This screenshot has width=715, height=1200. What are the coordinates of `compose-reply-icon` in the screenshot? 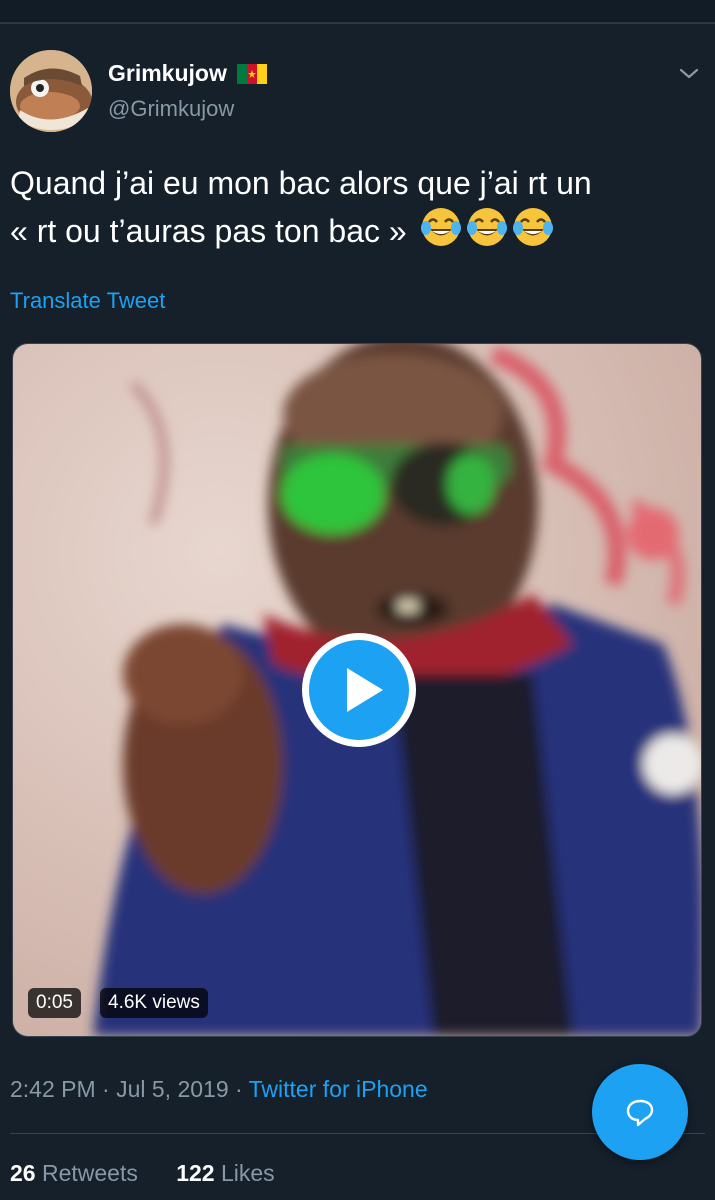 It's located at (640, 1113).